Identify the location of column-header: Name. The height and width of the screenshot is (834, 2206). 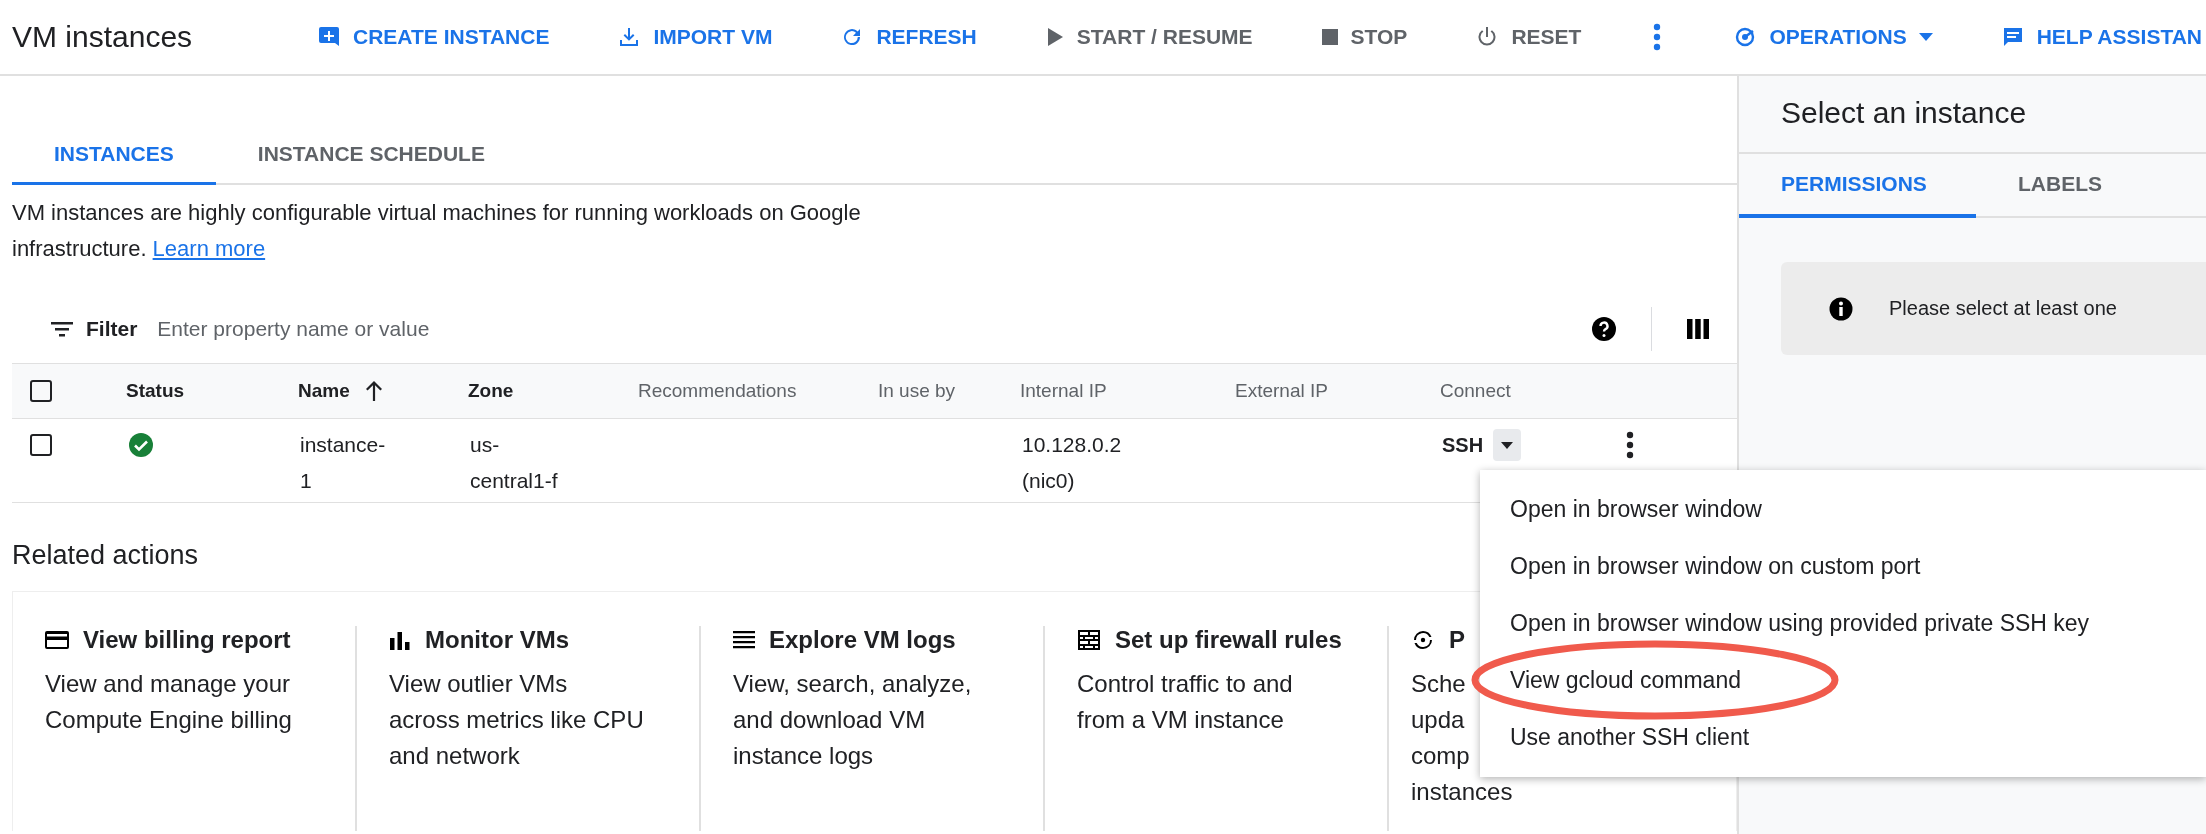
(324, 391).